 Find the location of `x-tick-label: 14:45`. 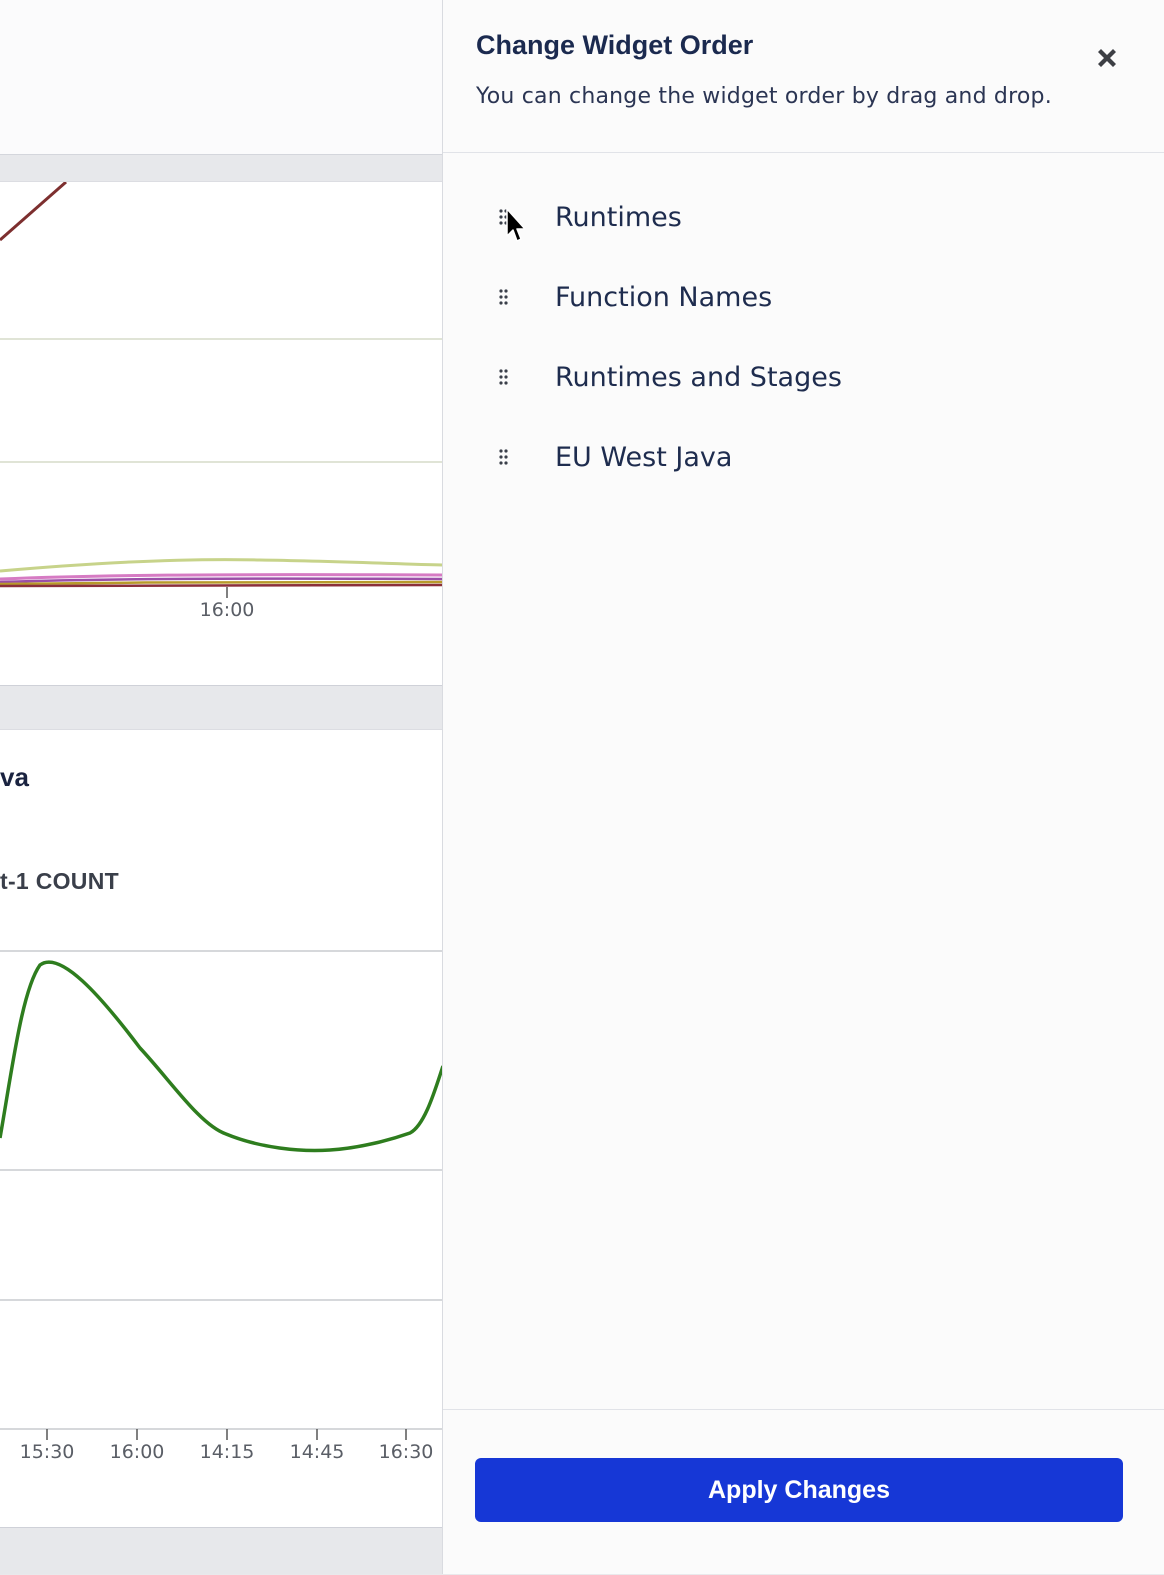

x-tick-label: 14:45 is located at coordinates (317, 1452).